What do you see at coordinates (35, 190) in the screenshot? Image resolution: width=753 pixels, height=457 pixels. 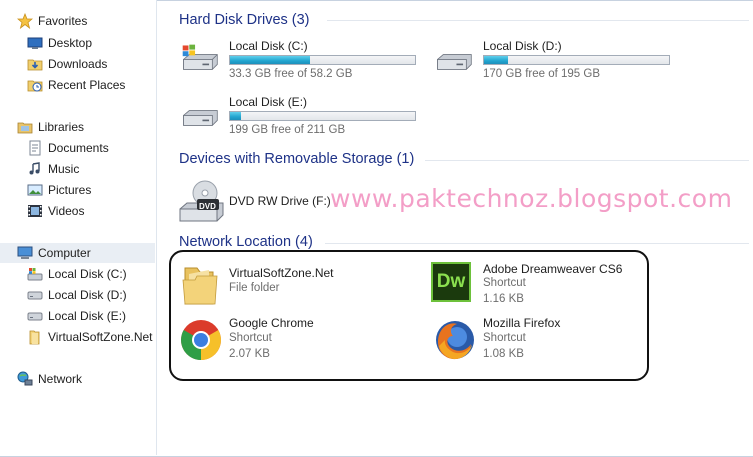 I see `pictures-icon` at bounding box center [35, 190].